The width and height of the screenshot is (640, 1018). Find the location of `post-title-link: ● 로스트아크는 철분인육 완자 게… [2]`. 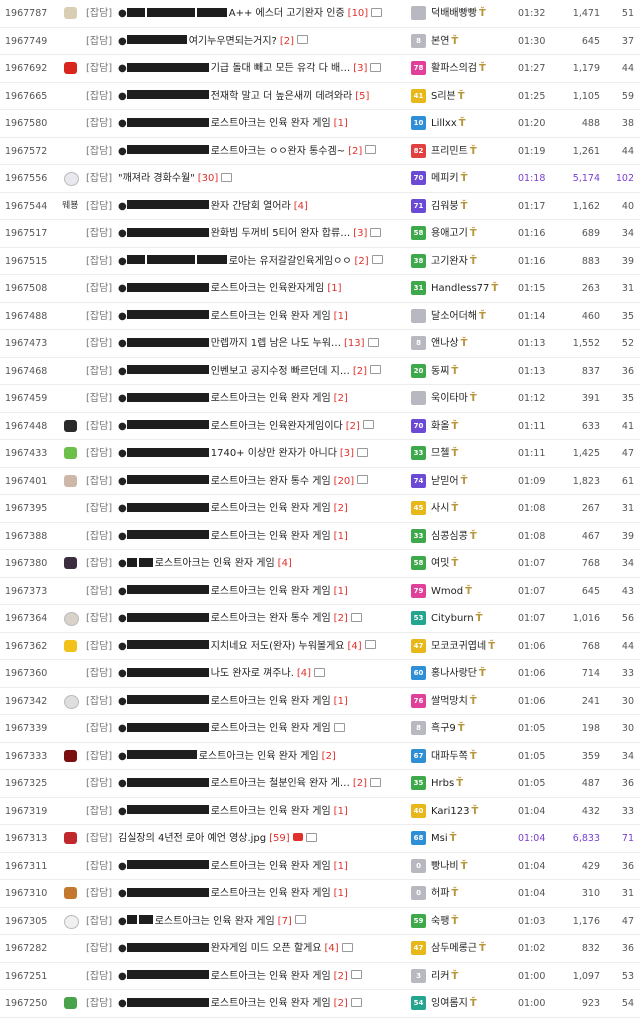

post-title-link: ● 로스트아크는 철분인육 완자 게… [2] is located at coordinates (250, 783).